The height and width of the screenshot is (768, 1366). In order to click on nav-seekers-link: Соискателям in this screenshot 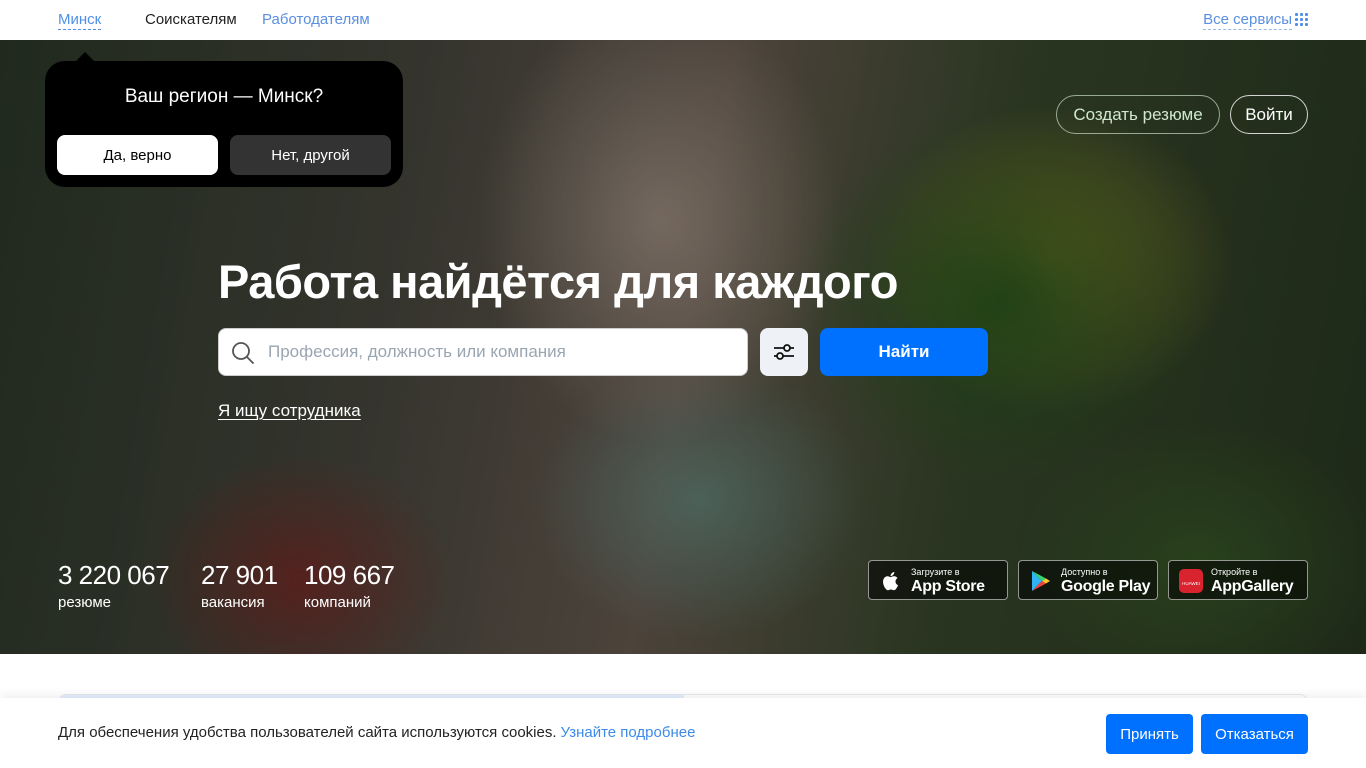, I will do `click(191, 20)`.